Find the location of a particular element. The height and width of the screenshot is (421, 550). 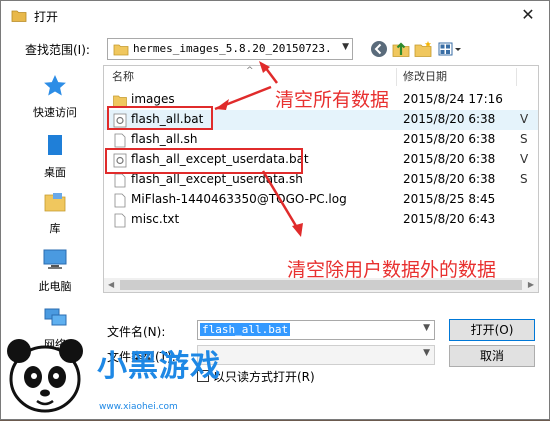

annotation-clear-all: 清空所有数据 is located at coordinates (332, 100).